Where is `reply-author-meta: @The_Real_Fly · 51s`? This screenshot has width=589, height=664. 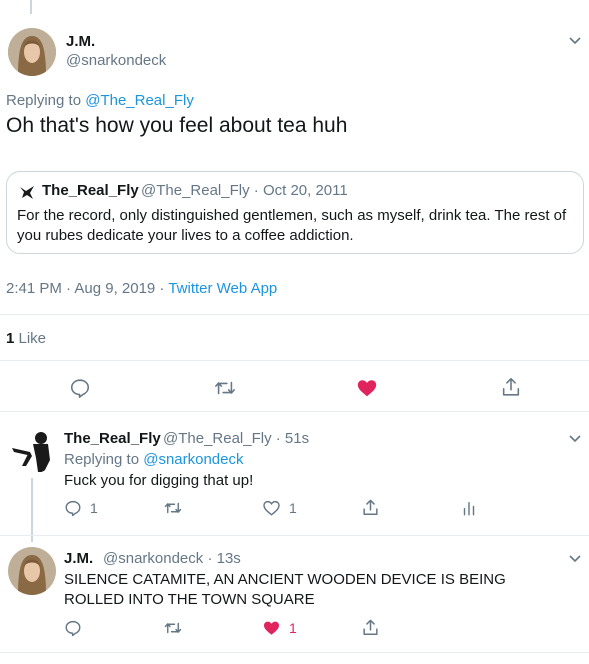
reply-author-meta: @The_Real_Fly · 51s is located at coordinates (236, 438).